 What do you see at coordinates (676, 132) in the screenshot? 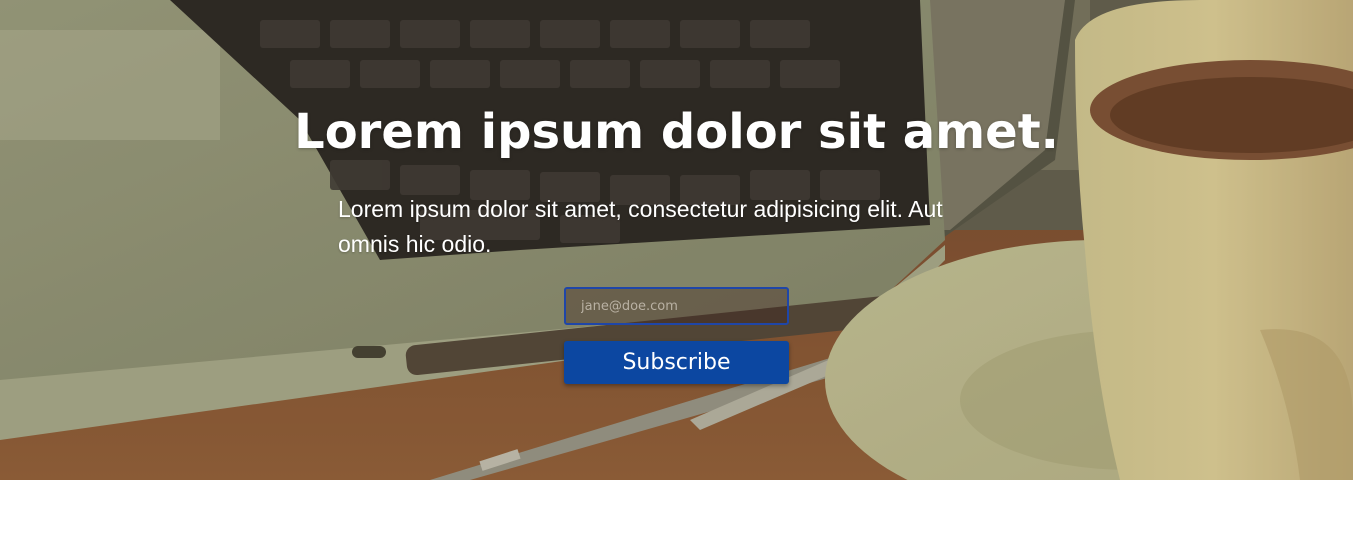
I see `hero-headline: Lorem ipsum dolor sit amet.` at bounding box center [676, 132].